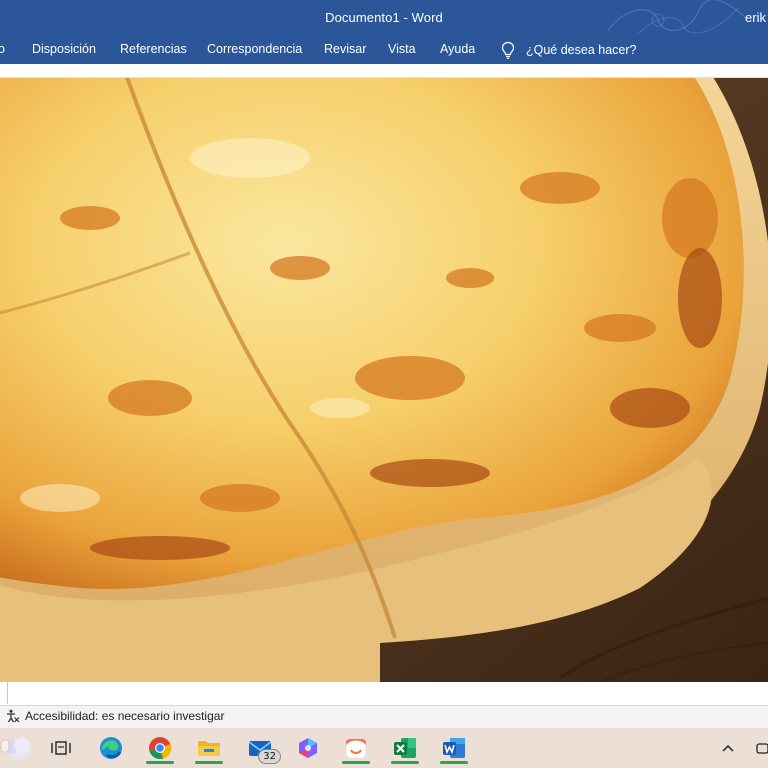  Describe the element at coordinates (755, 17) in the screenshot. I see `user-name: erik` at that location.